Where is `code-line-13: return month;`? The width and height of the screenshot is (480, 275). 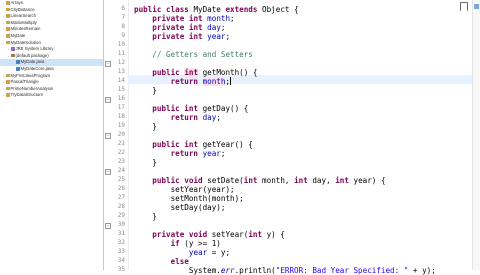 code-line-13: return month; is located at coordinates (200, 81).